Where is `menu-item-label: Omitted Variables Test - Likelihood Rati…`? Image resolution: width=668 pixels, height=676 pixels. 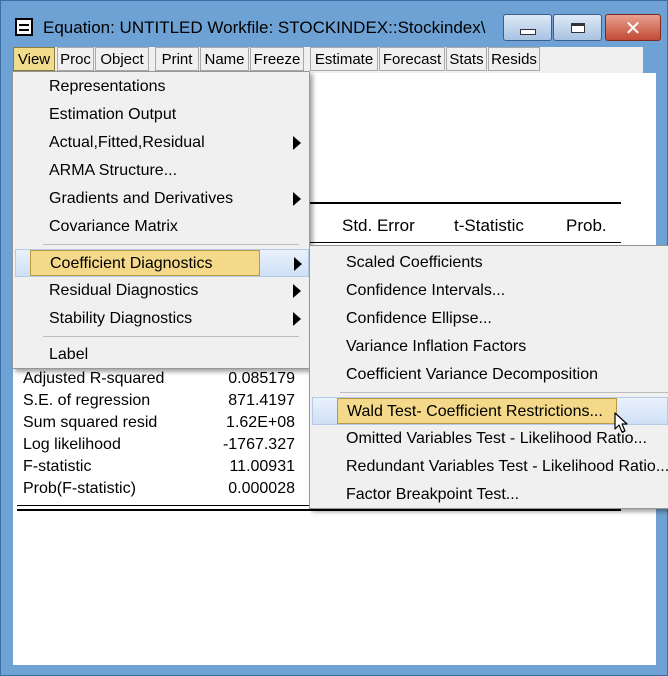
menu-item-label: Omitted Variables Test - Likelihood Rati… is located at coordinates (496, 438).